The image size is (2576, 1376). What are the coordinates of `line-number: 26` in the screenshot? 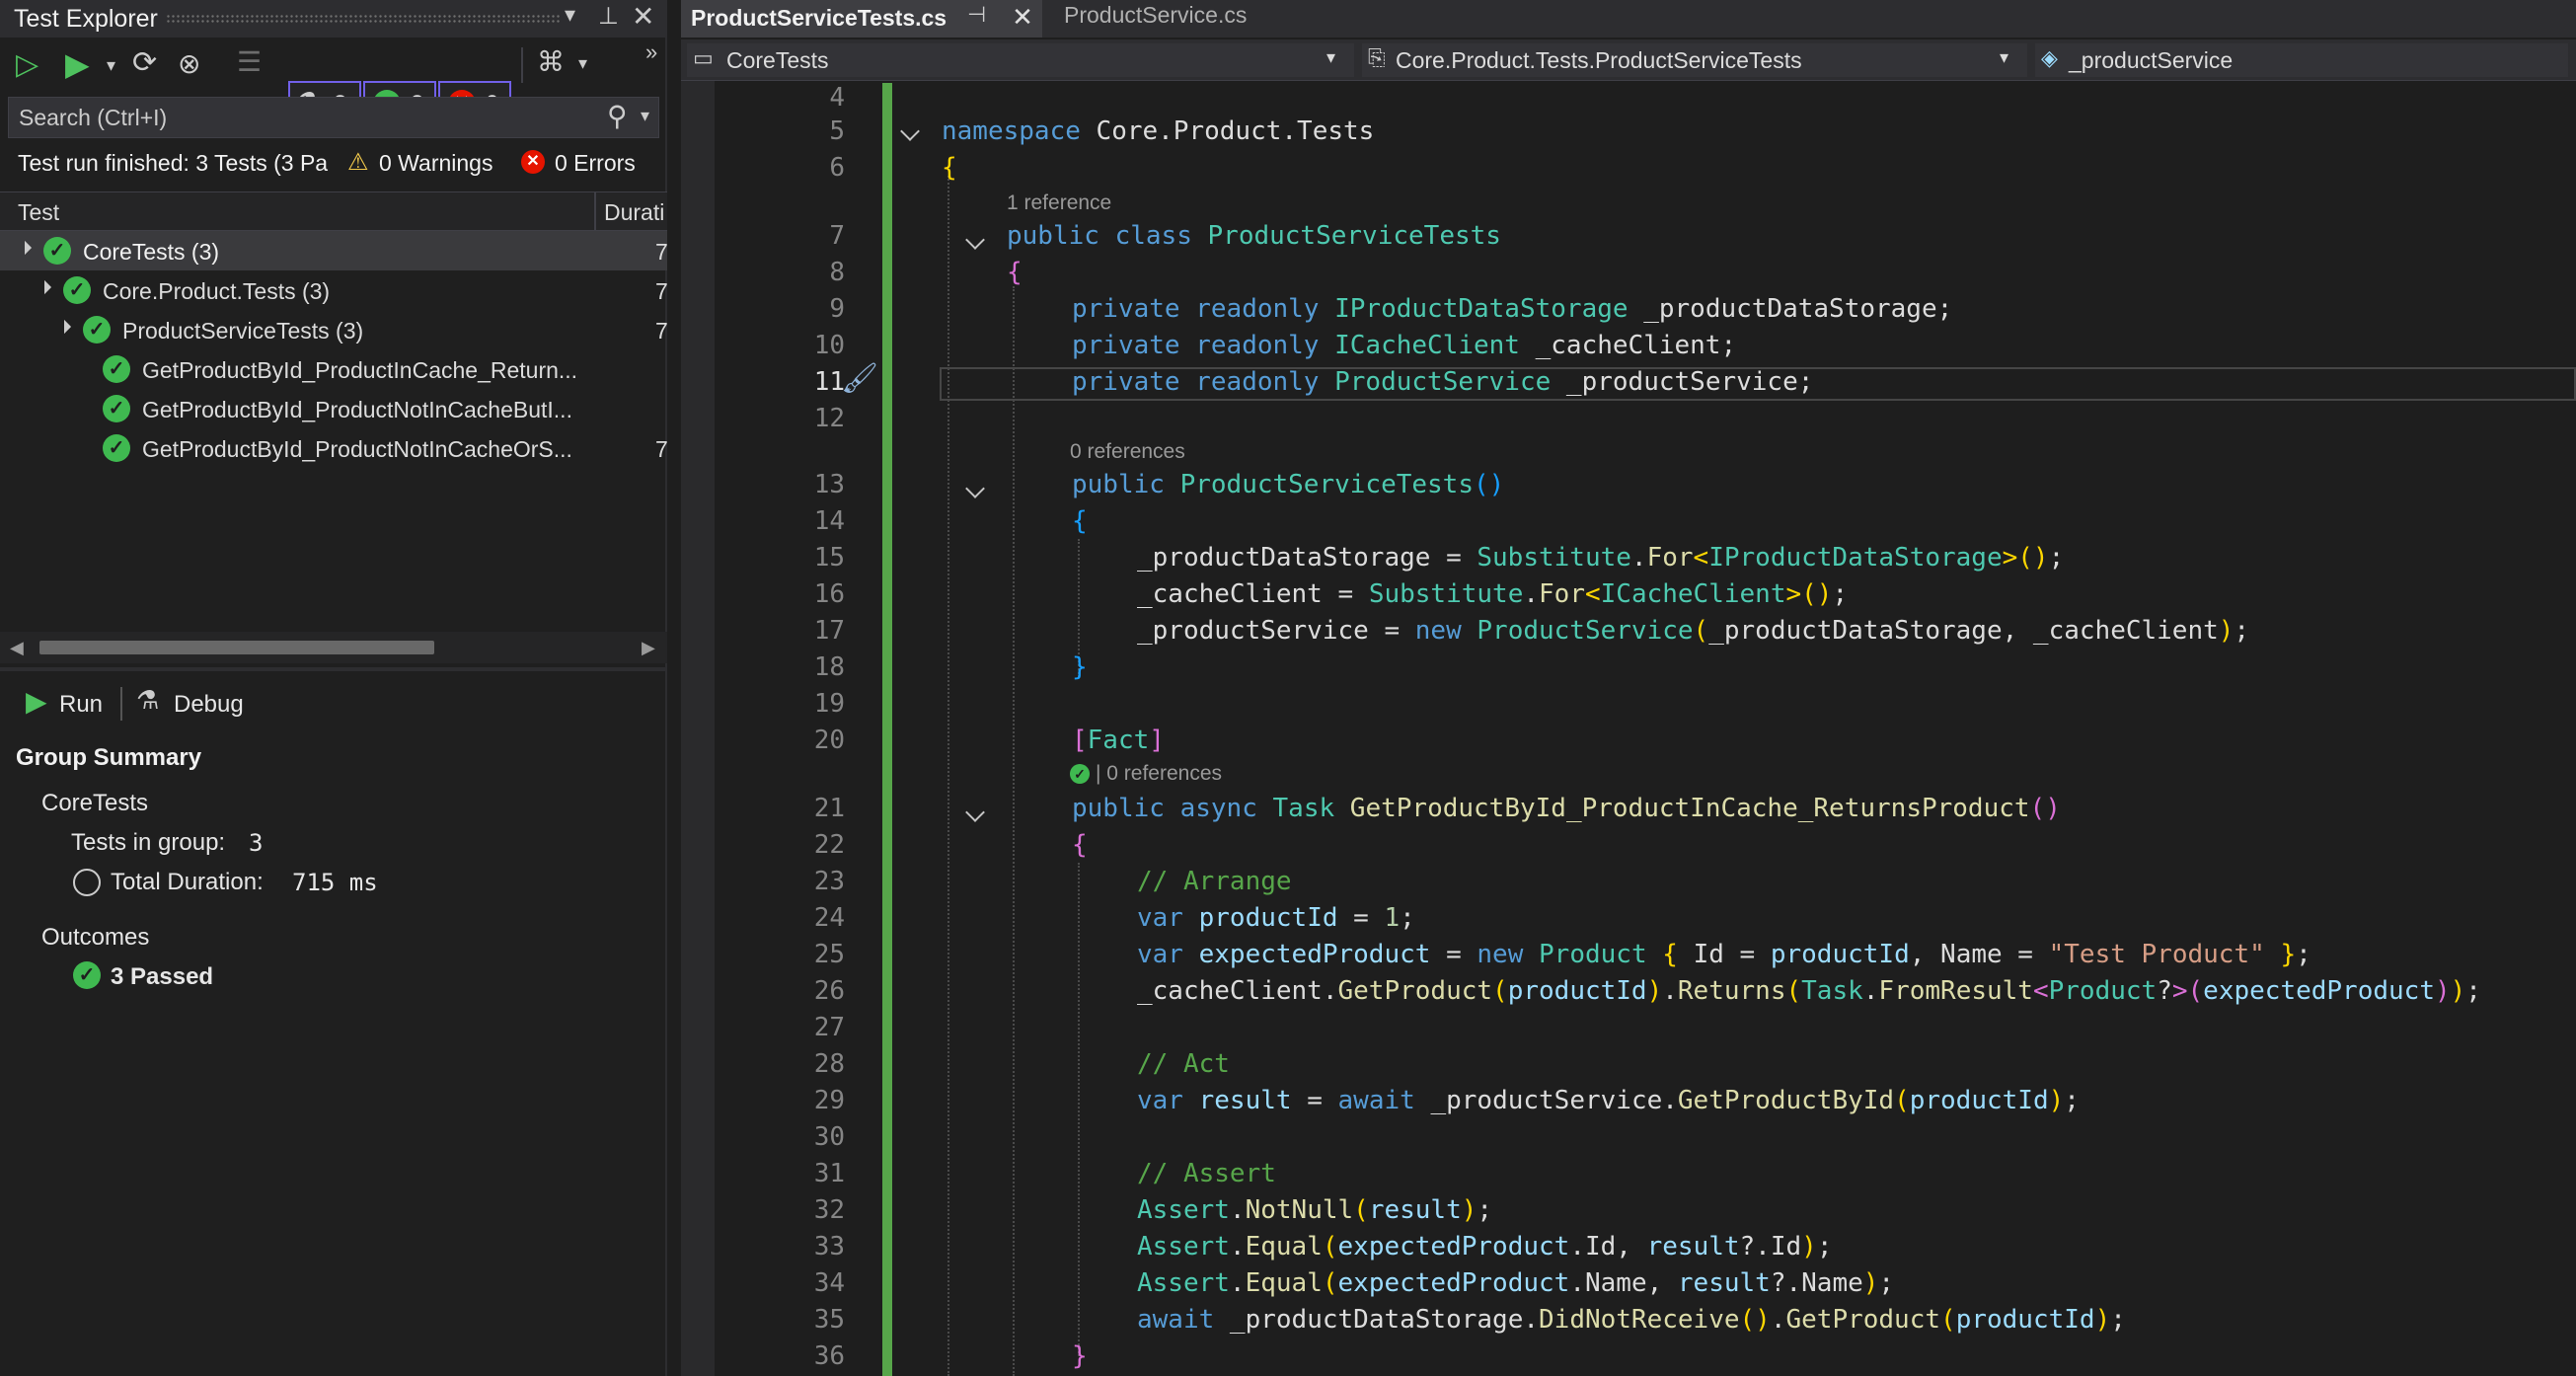 It's located at (829, 991).